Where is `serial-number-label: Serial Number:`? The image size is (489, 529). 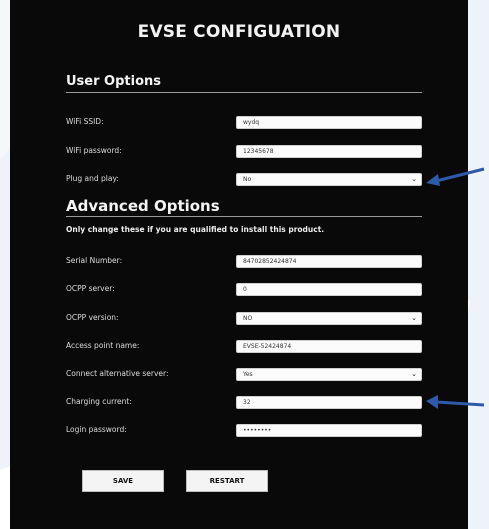 serial-number-label: Serial Number: is located at coordinates (94, 260).